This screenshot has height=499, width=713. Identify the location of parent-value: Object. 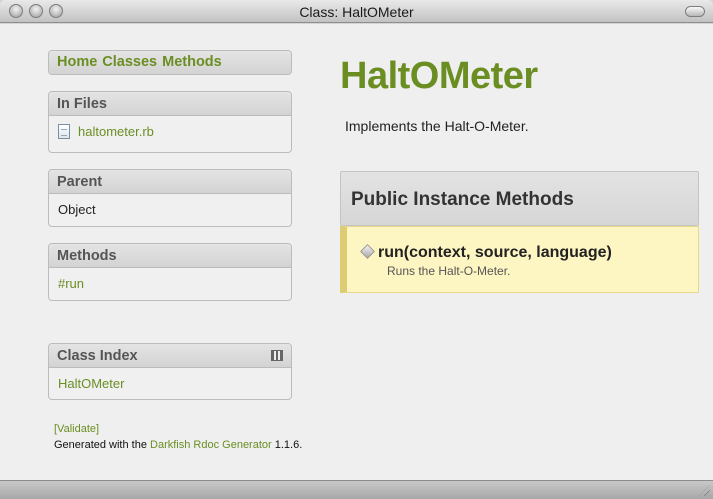
(77, 209).